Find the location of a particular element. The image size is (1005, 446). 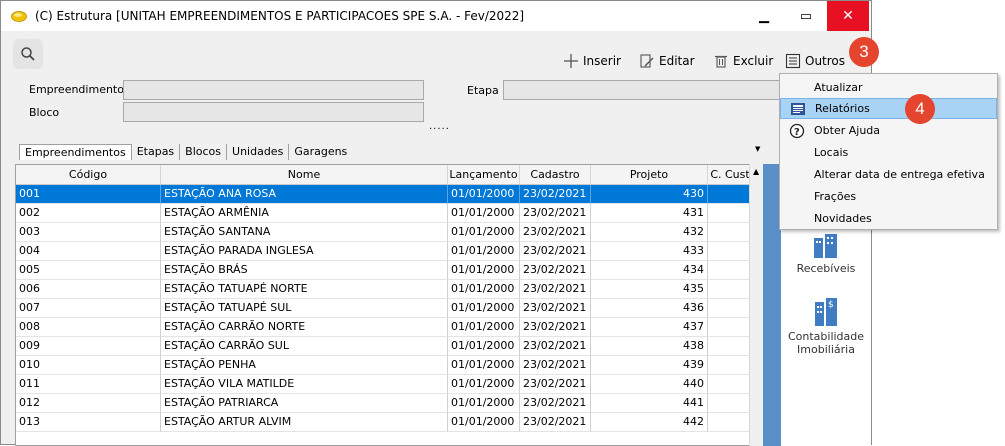

menu-item-alterar-data: Alterar data de entrega efetiva is located at coordinates (888, 174).